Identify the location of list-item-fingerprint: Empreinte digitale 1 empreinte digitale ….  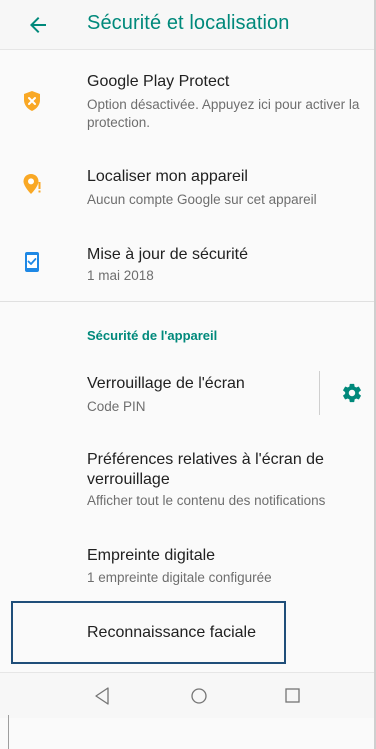
(187, 567).